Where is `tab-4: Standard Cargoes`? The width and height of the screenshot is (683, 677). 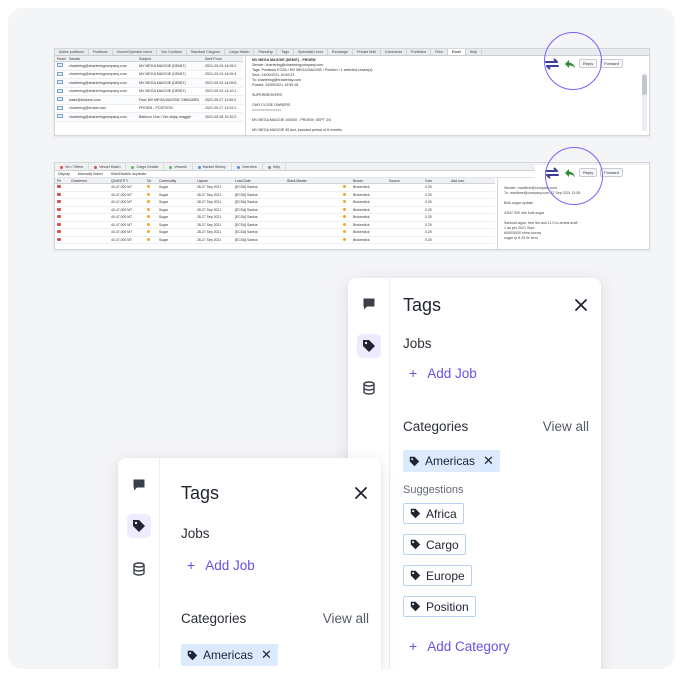
tab-4: Standard Cargoes is located at coordinates (206, 52).